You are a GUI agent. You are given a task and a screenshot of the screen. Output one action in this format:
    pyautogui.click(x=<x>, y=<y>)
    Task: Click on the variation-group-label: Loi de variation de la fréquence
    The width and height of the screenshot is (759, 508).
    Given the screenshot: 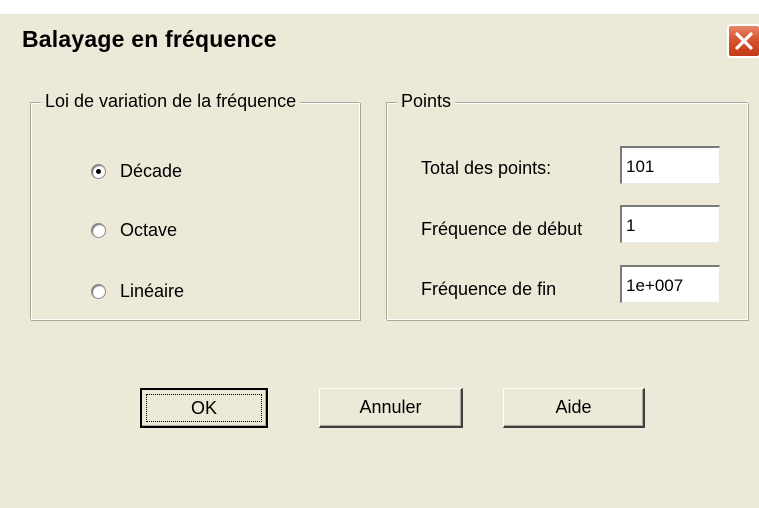 What is the action you would take?
    pyautogui.click(x=171, y=101)
    